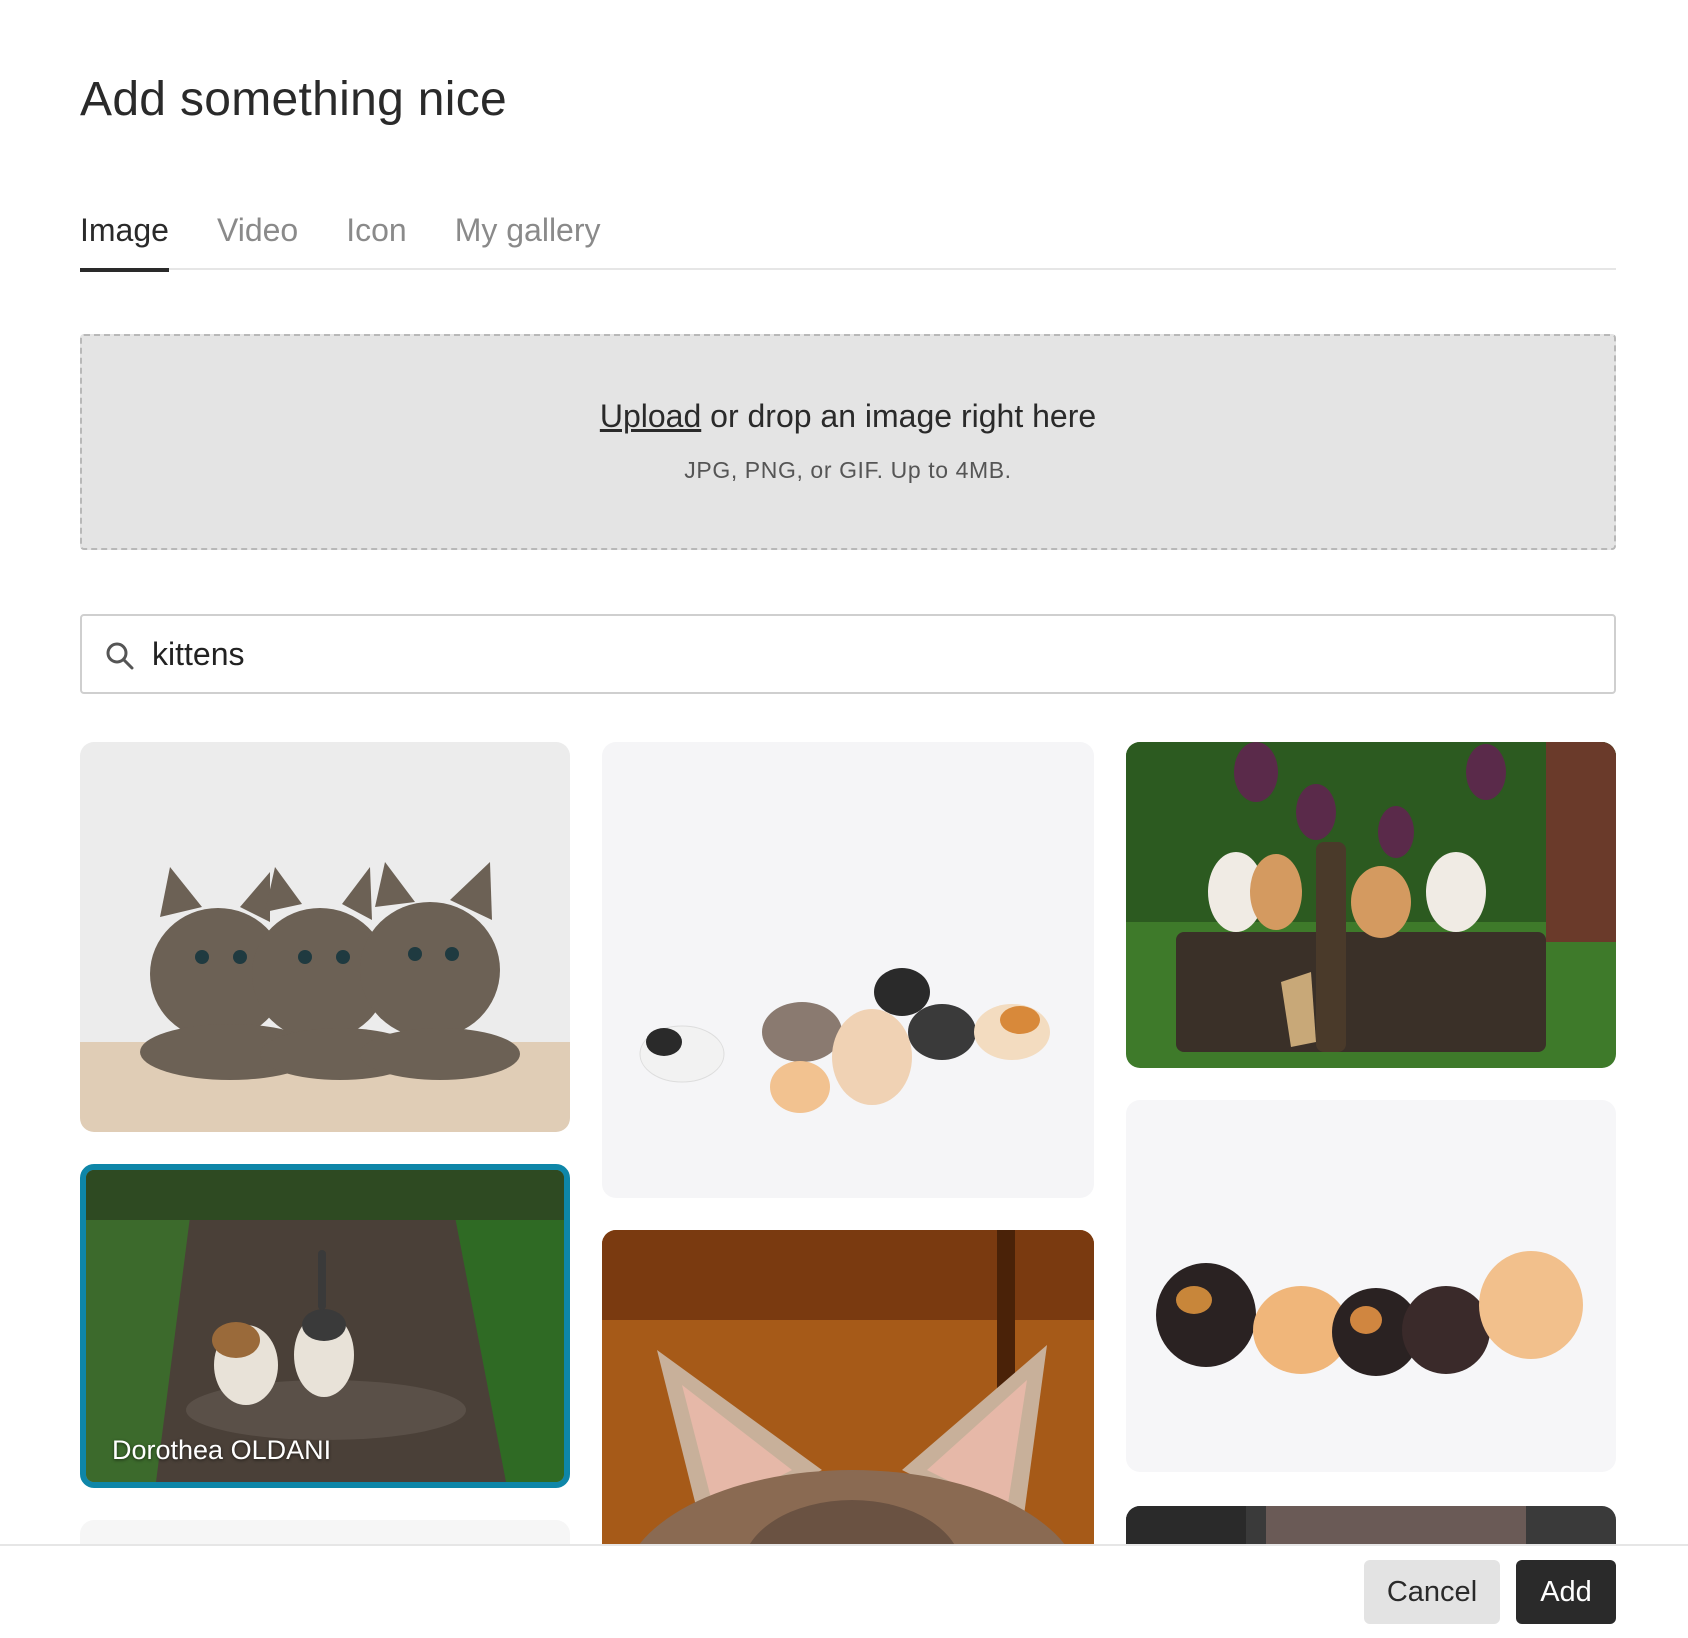  What do you see at coordinates (325, 937) in the screenshot?
I see `result-image-three-tabby-kittens` at bounding box center [325, 937].